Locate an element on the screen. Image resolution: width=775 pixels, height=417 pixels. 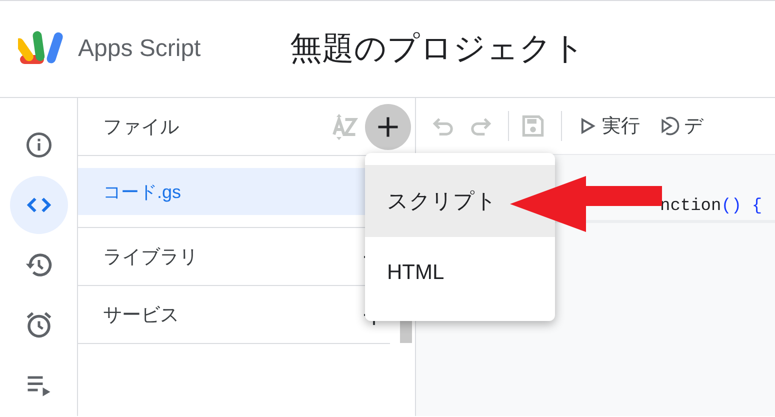
info-icon is located at coordinates (39, 145).